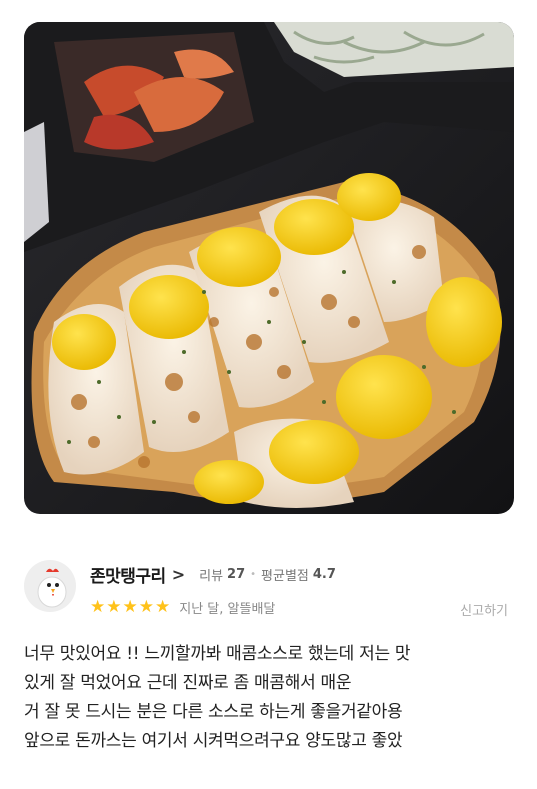  What do you see at coordinates (50, 586) in the screenshot?
I see `chicken-avatar-icon` at bounding box center [50, 586].